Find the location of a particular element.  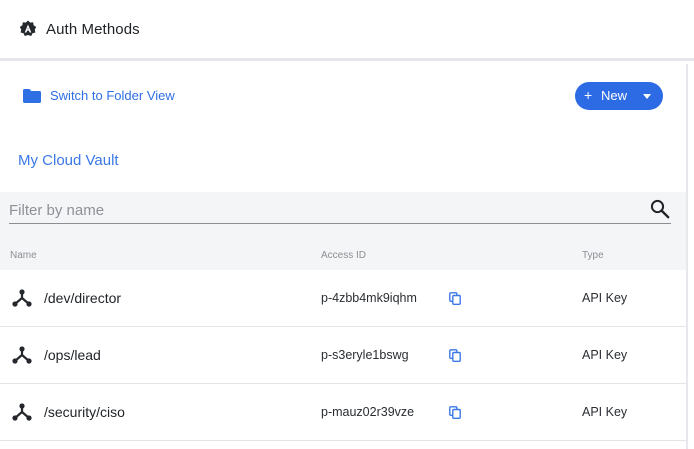

filter-bar is located at coordinates (343, 216).